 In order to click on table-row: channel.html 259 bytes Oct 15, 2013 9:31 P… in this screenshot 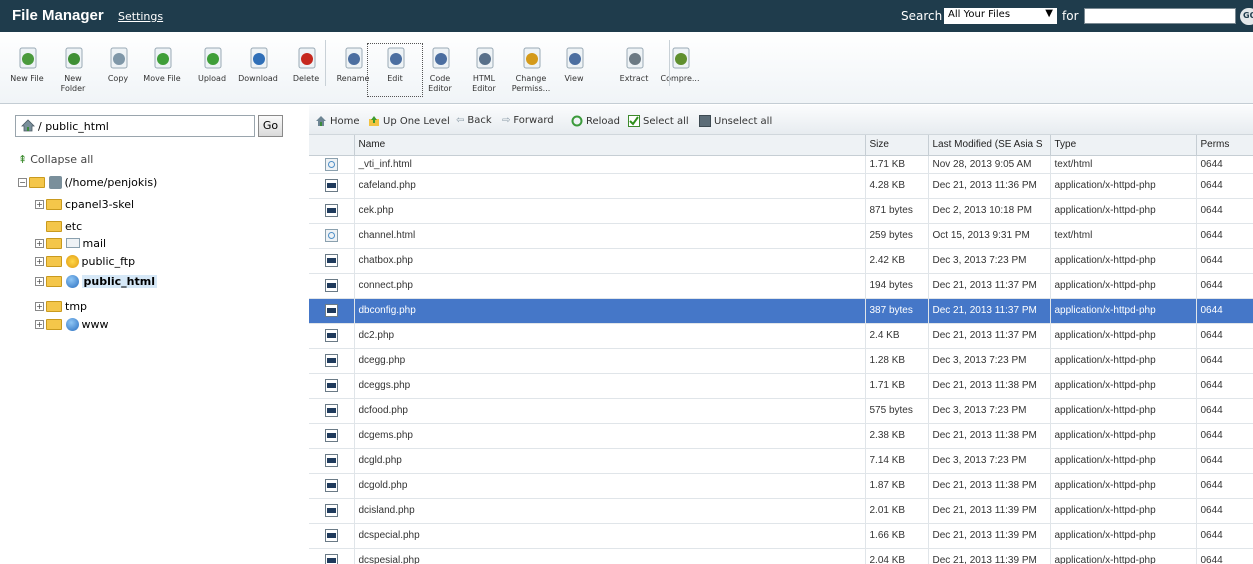, I will do `click(781, 236)`.